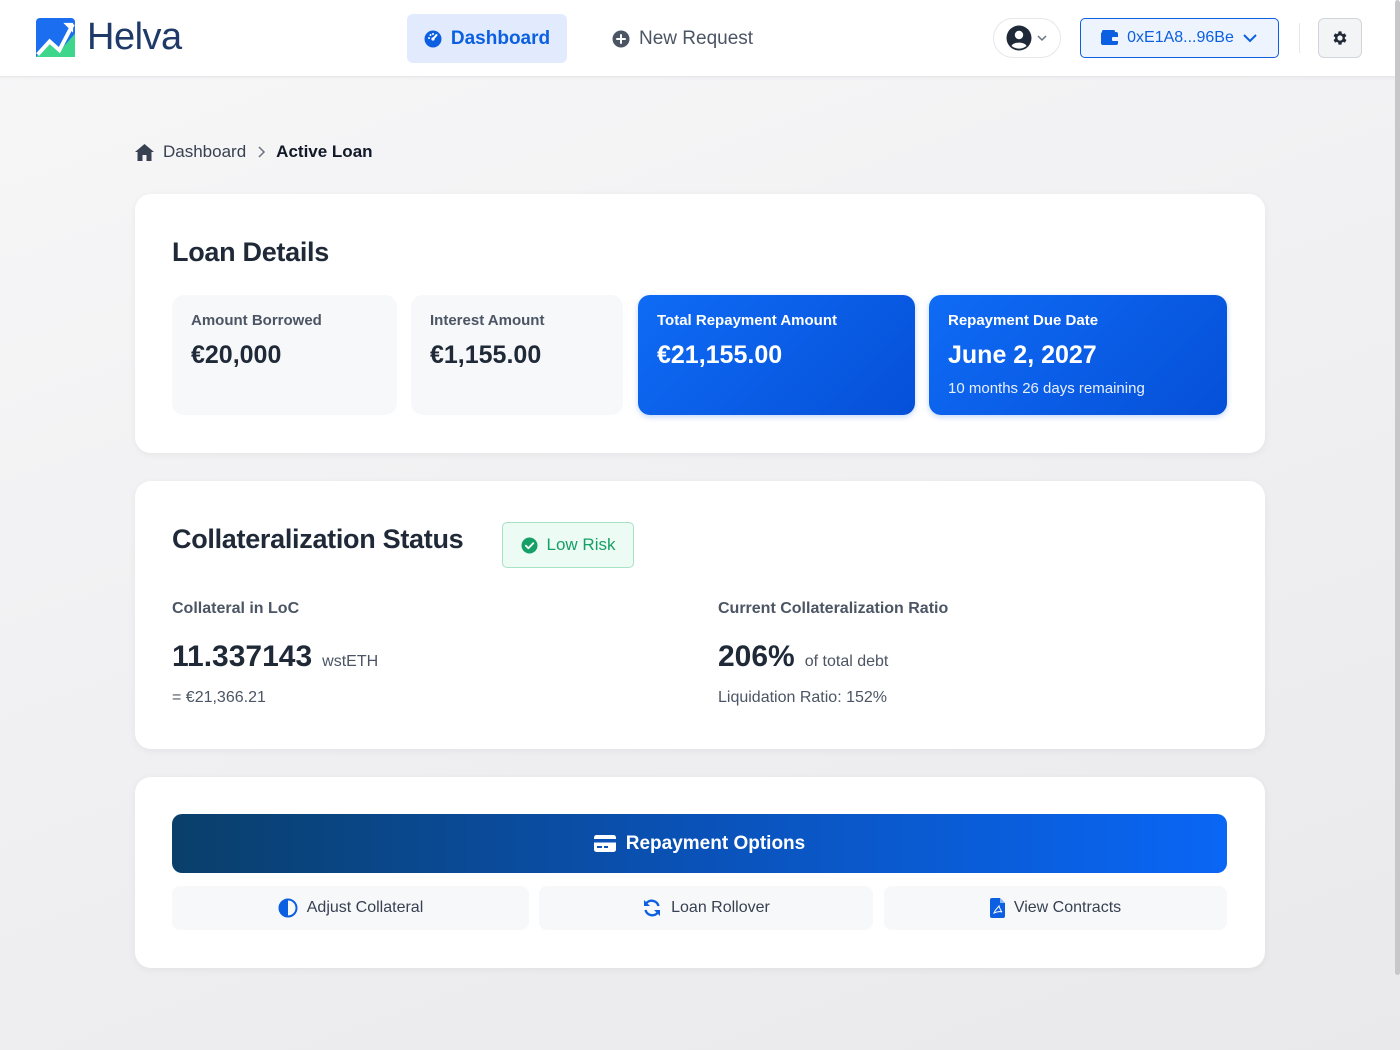 This screenshot has height=1050, width=1400. Describe the element at coordinates (997, 908) in the screenshot. I see `file-pdf-icon` at that location.